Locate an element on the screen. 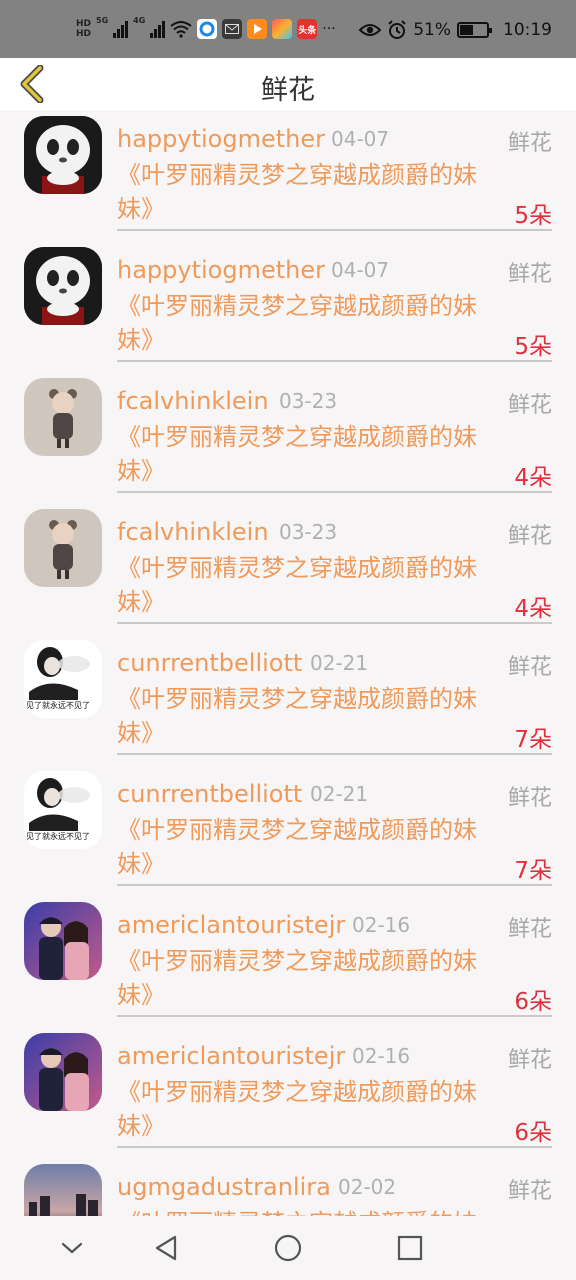 The image size is (576, 1280). system-back-button is located at coordinates (166, 1248).